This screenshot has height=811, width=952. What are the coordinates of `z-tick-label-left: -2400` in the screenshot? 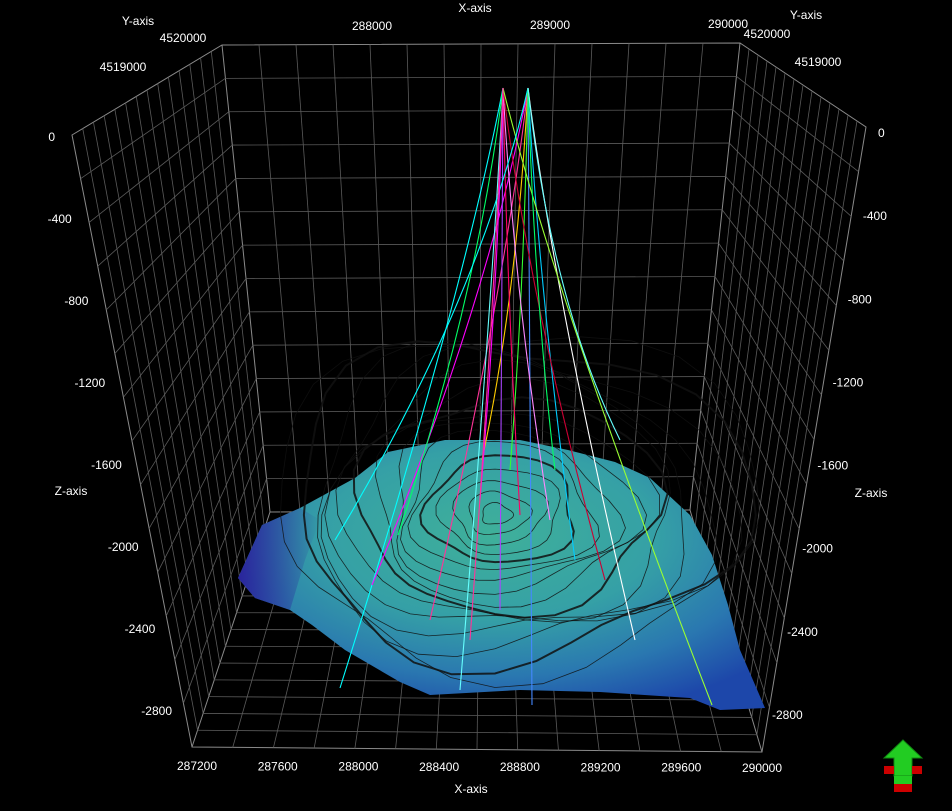 It's located at (140, 629).